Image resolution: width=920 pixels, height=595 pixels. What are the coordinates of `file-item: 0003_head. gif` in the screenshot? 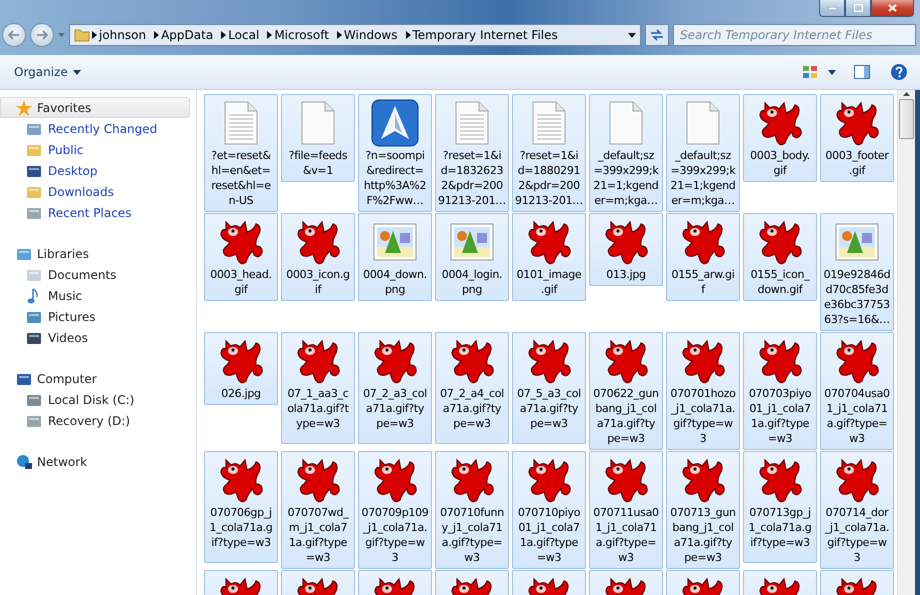 It's located at (241, 257).